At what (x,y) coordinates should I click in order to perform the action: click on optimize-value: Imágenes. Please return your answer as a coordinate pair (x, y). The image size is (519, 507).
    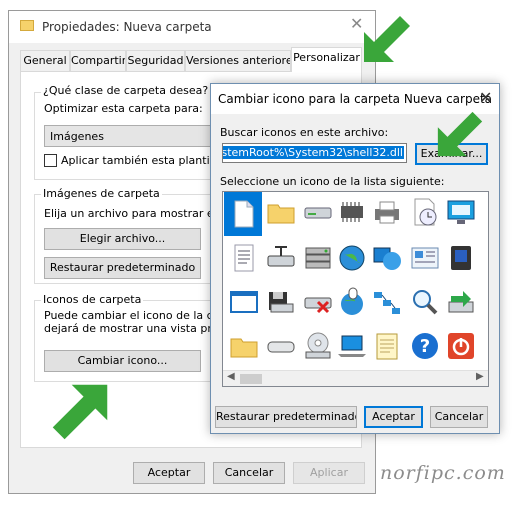
    Looking at the image, I should click on (77, 136).